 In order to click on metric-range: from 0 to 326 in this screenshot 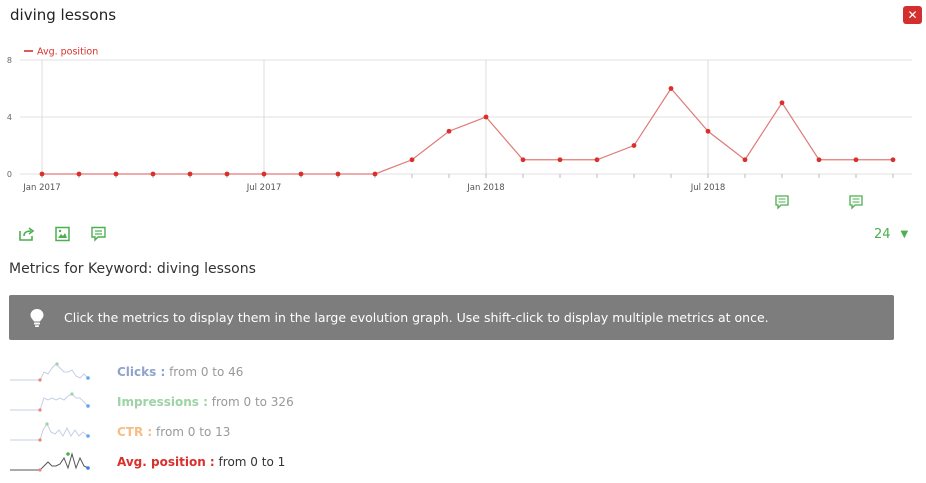, I will do `click(252, 402)`.